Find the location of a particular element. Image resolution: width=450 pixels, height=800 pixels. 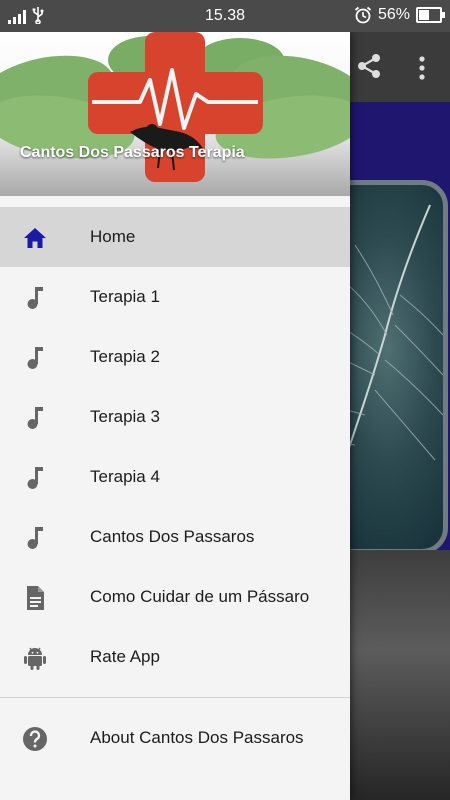

menu-item-home: Home is located at coordinates (175, 237).